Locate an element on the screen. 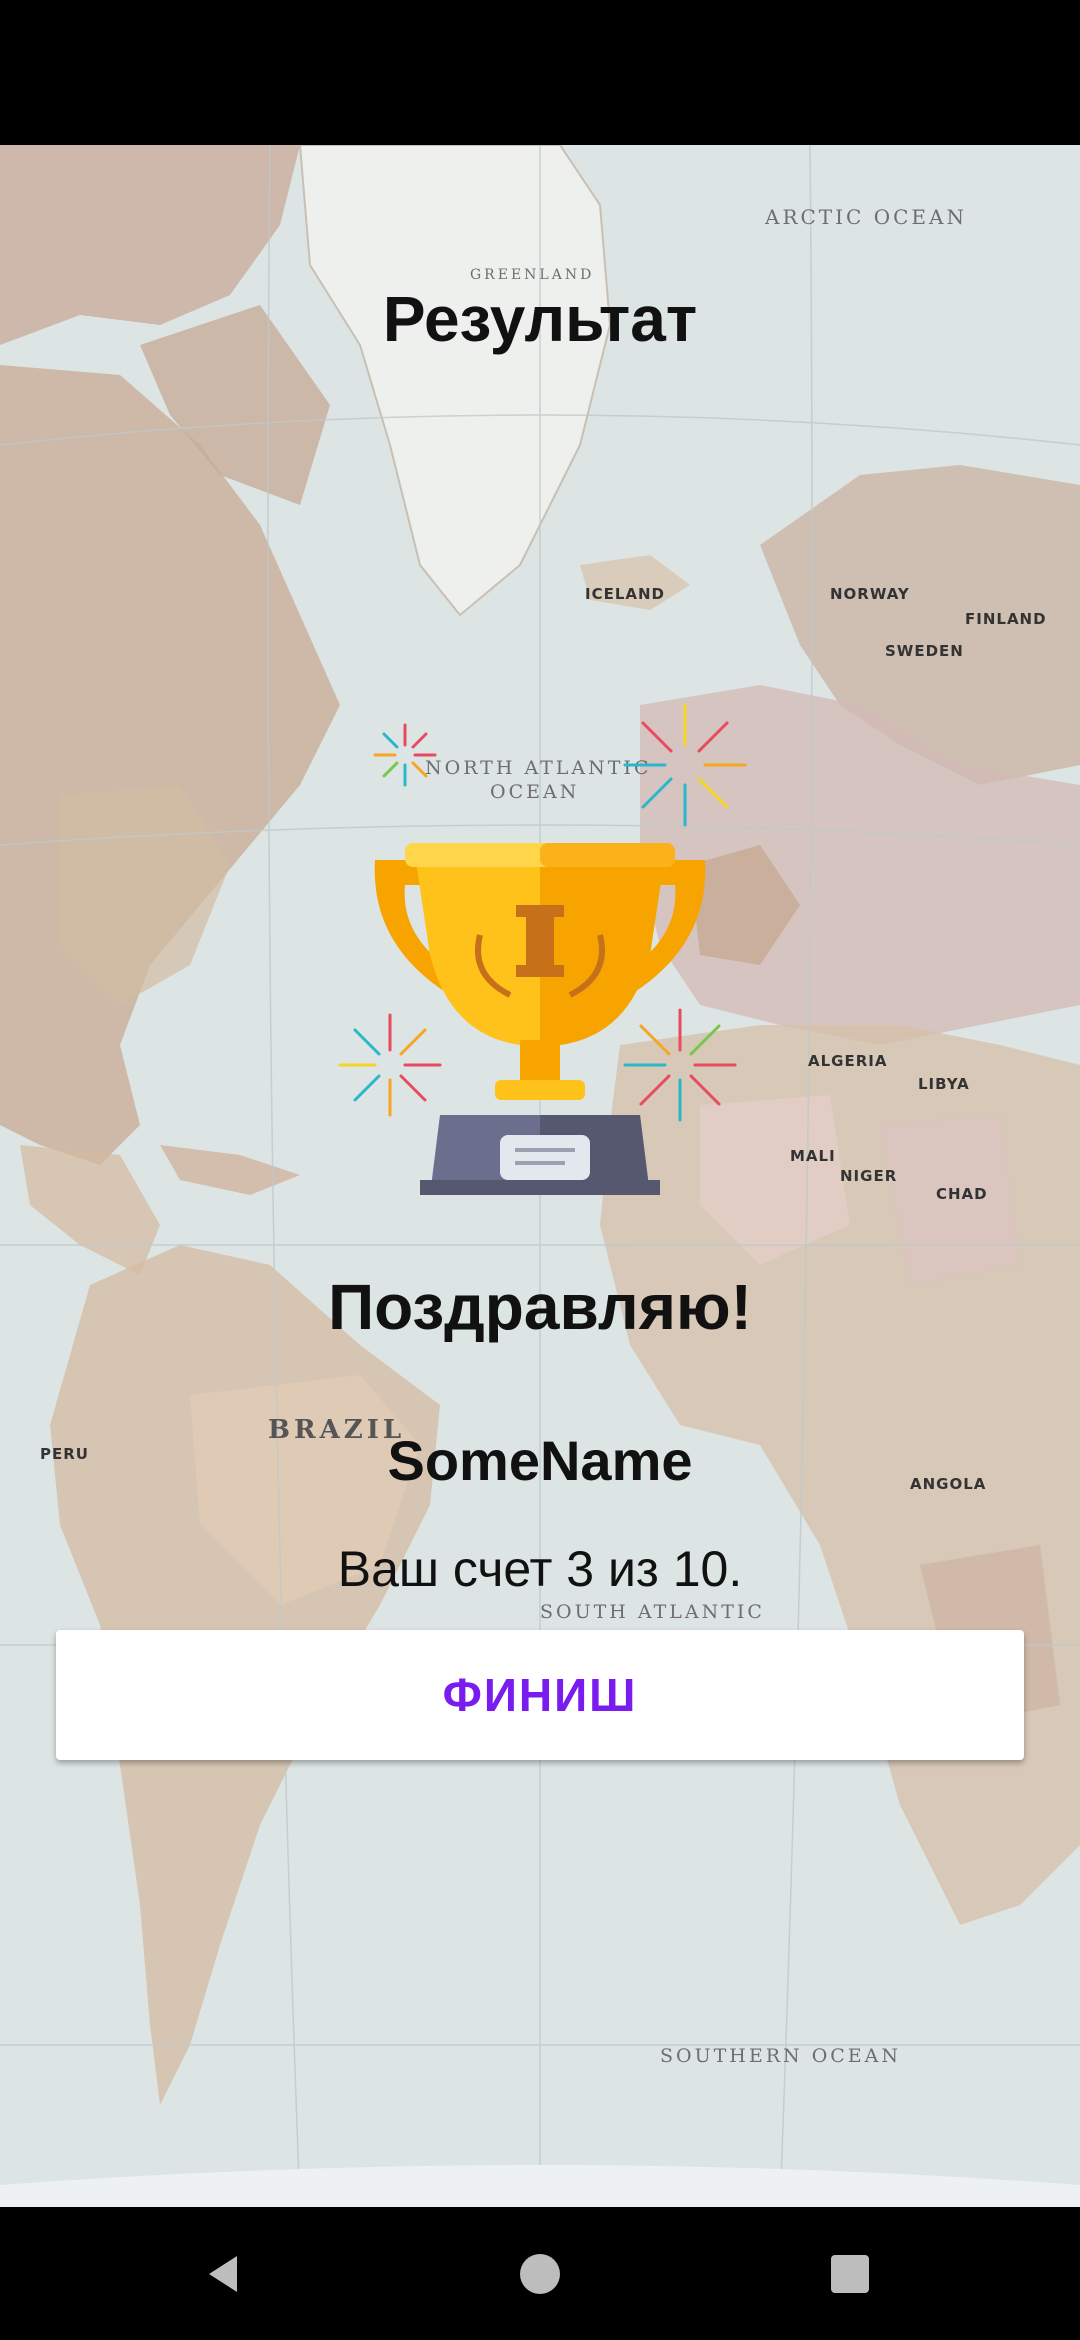 The width and height of the screenshot is (1080, 2340). player-name: SomeName is located at coordinates (540, 1460).